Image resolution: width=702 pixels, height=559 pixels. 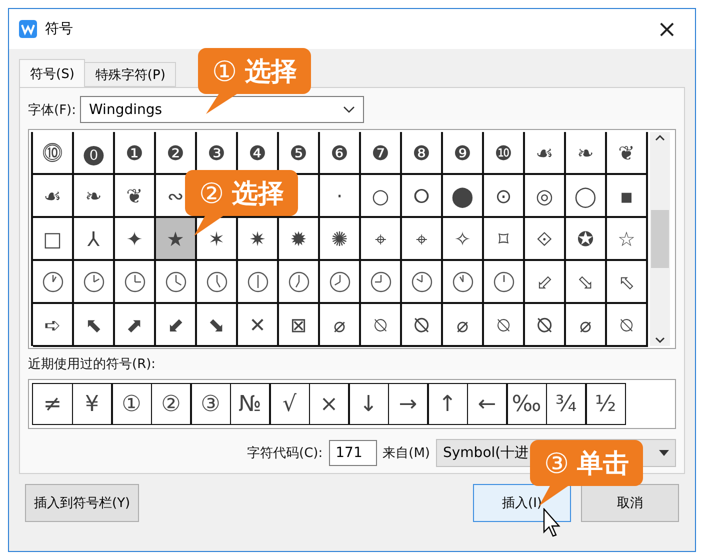 I want to click on insert-button: 插入(I), so click(x=522, y=503).